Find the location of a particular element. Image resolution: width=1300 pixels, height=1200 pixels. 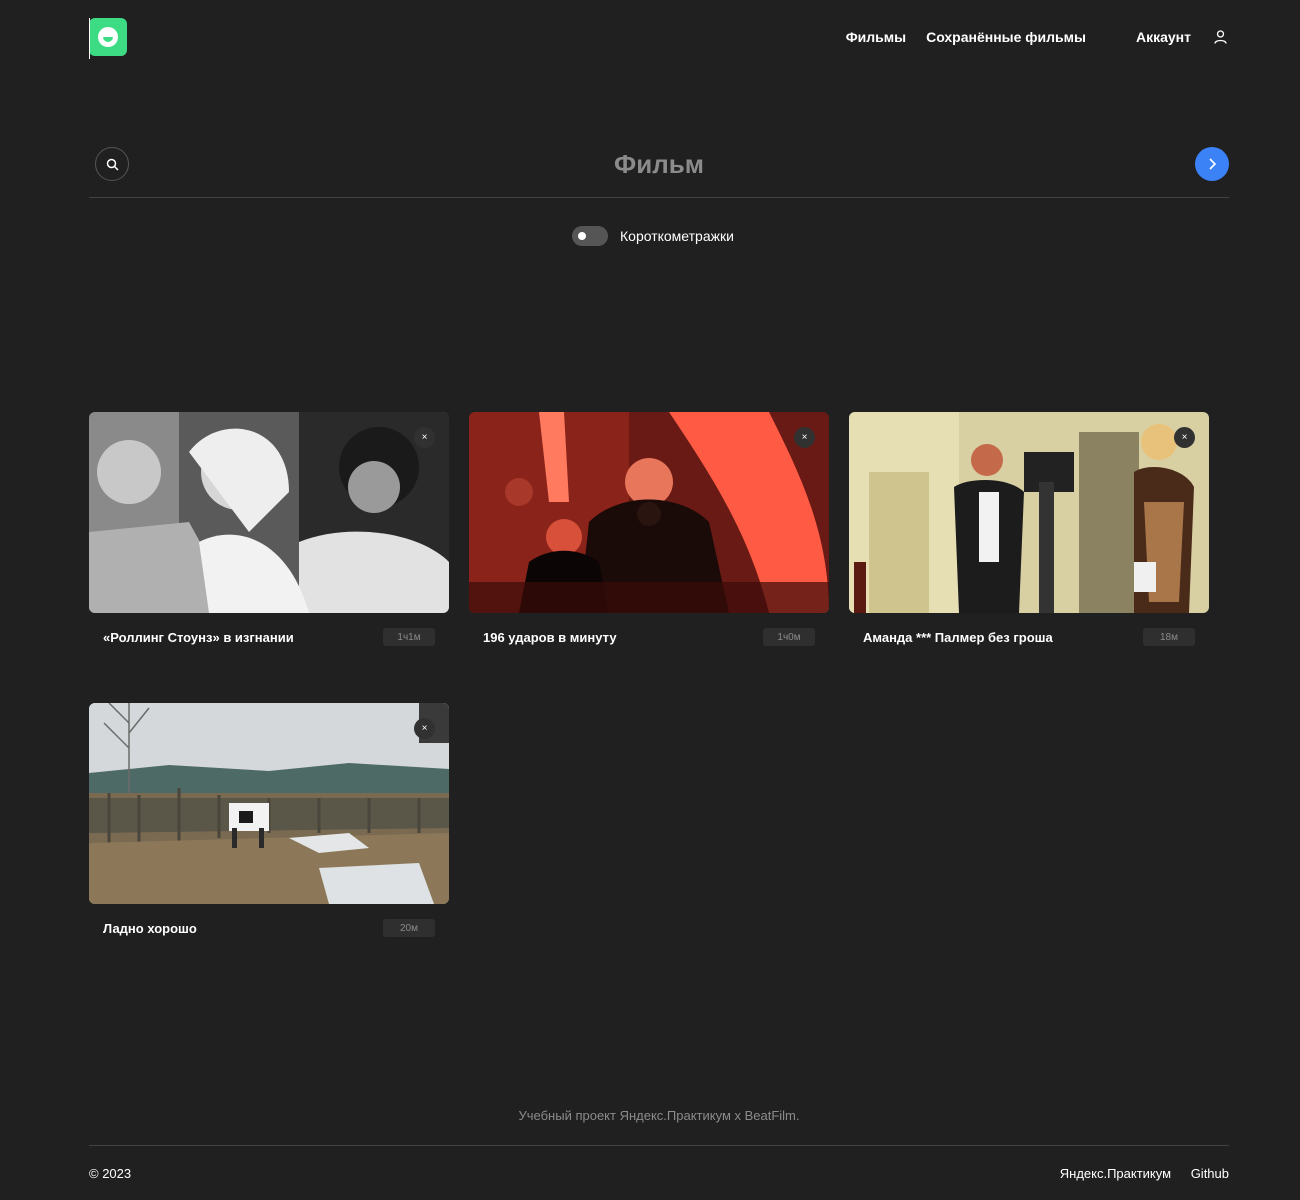

search-icon is located at coordinates (112, 164).